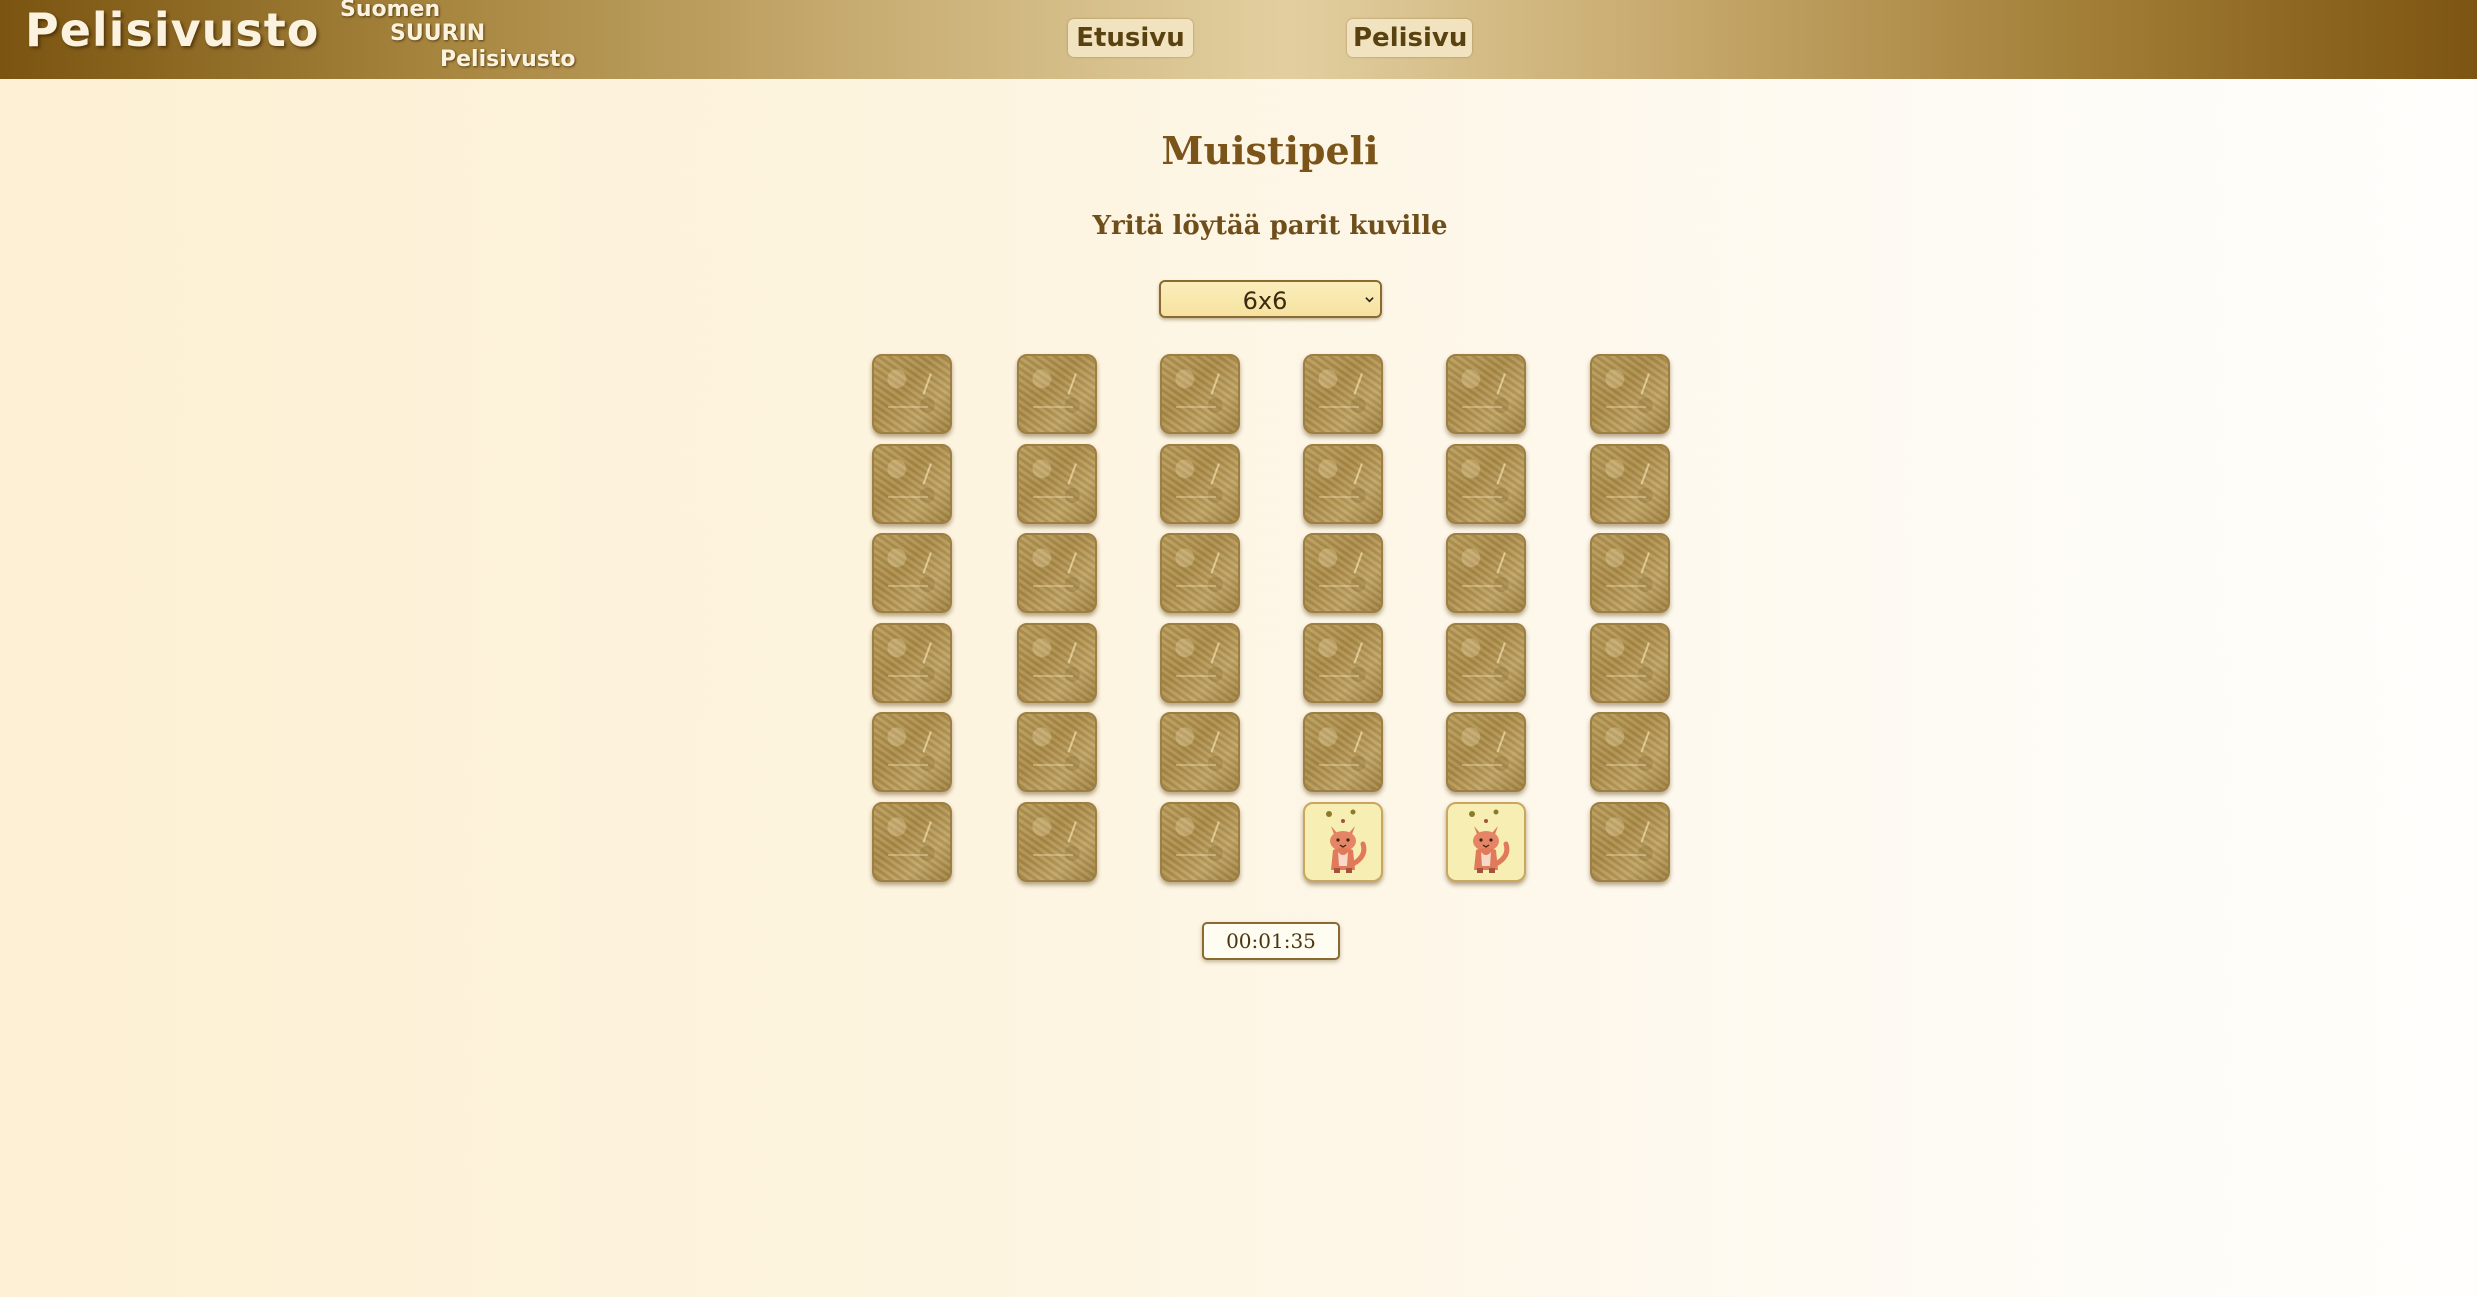 This screenshot has width=2477, height=1297. I want to click on nav-pelisivu-button: Pelisivu, so click(1409, 38).